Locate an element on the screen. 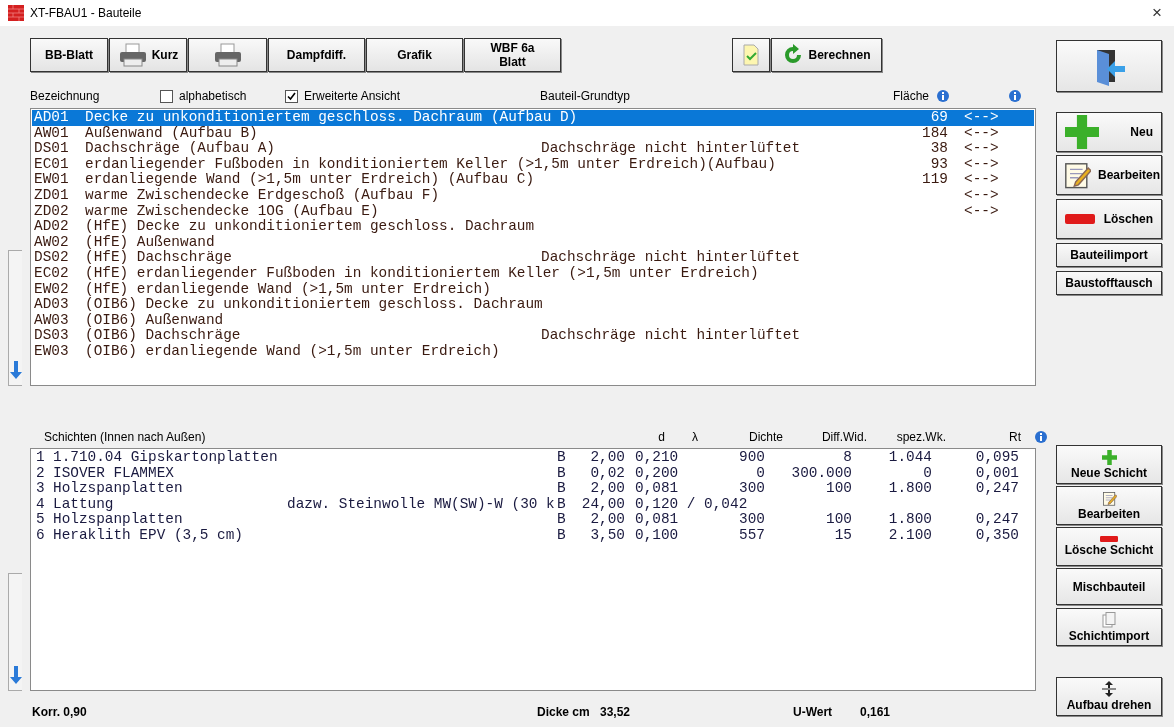 Image resolution: width=1174 pixels, height=727 pixels. new-button: Neu is located at coordinates (1109, 132).